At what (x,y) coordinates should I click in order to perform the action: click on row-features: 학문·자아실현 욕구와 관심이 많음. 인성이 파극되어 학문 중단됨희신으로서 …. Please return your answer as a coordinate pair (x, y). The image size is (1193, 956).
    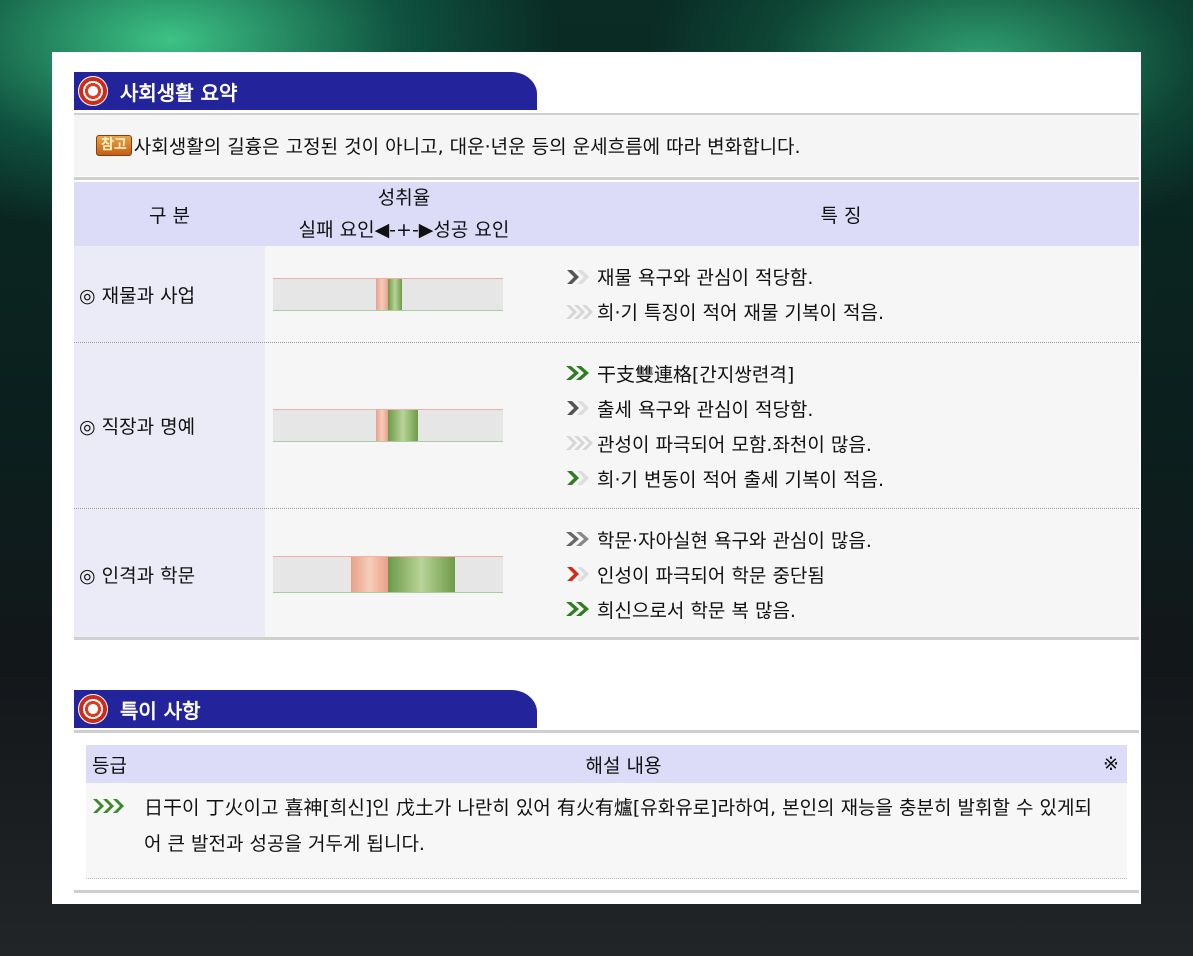
    Looking at the image, I should click on (841, 574).